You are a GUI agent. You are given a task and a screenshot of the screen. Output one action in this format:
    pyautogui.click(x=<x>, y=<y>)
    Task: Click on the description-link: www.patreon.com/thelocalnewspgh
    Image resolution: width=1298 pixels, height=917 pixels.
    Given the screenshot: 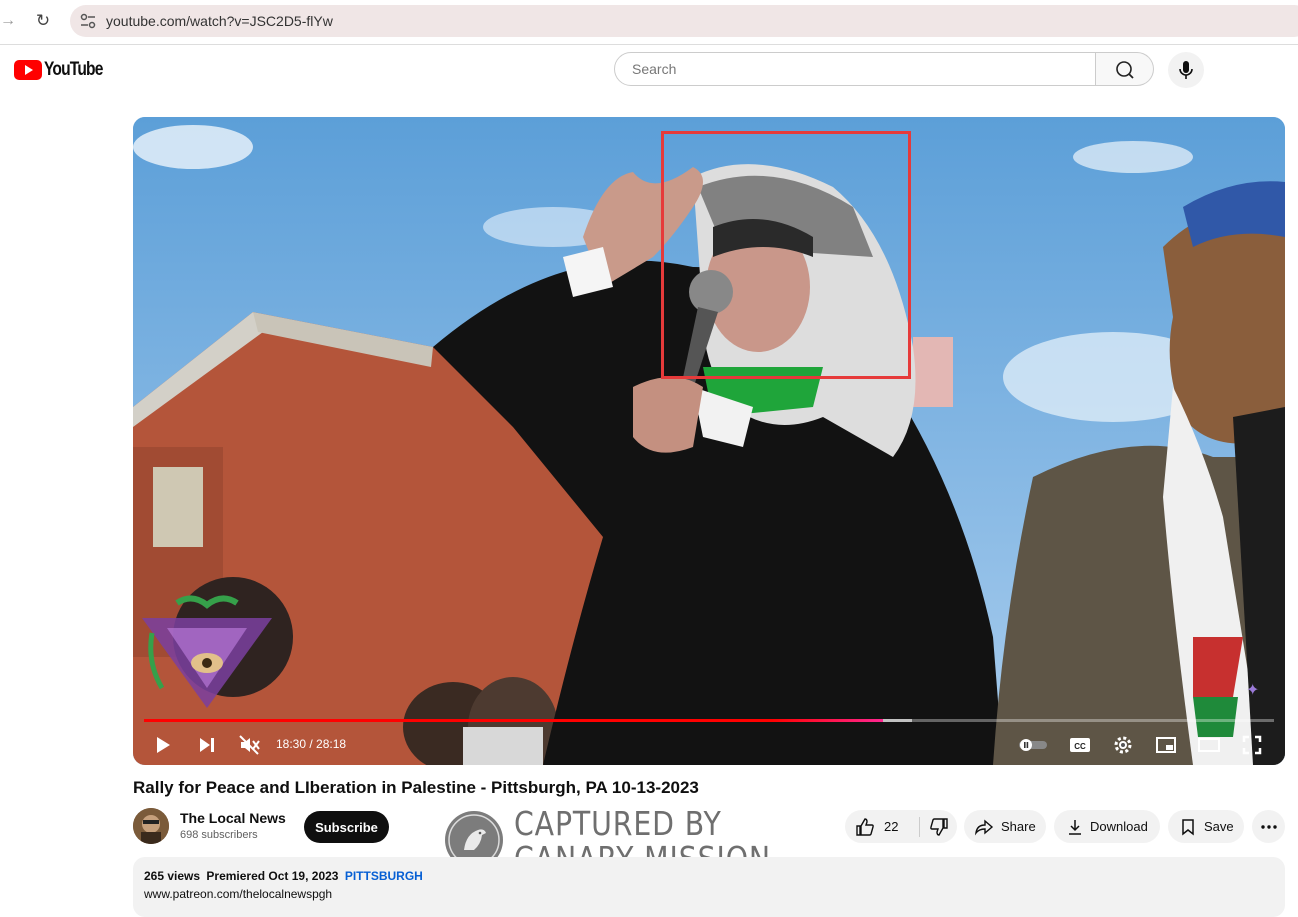 What is the action you would take?
    pyautogui.click(x=238, y=894)
    